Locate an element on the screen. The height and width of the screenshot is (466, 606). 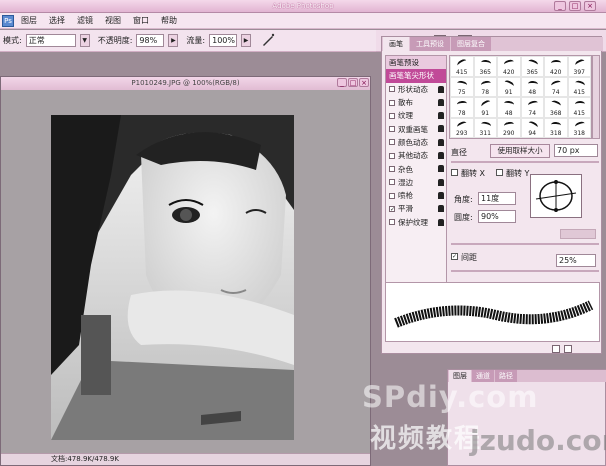
opacity-field: 98% is located at coordinates (150, 40).